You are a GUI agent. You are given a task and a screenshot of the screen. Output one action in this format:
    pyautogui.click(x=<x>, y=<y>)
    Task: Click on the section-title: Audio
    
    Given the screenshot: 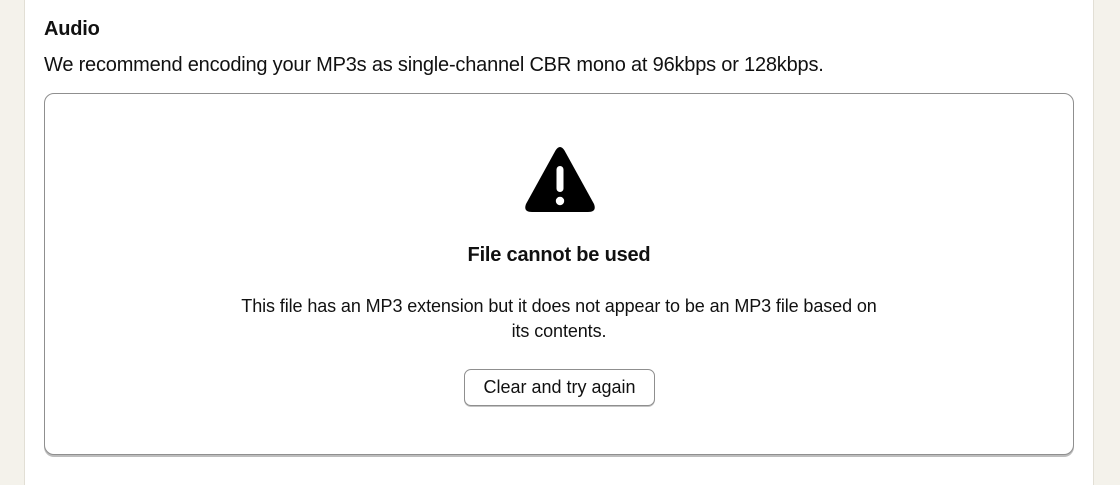 What is the action you would take?
    pyautogui.click(x=72, y=29)
    